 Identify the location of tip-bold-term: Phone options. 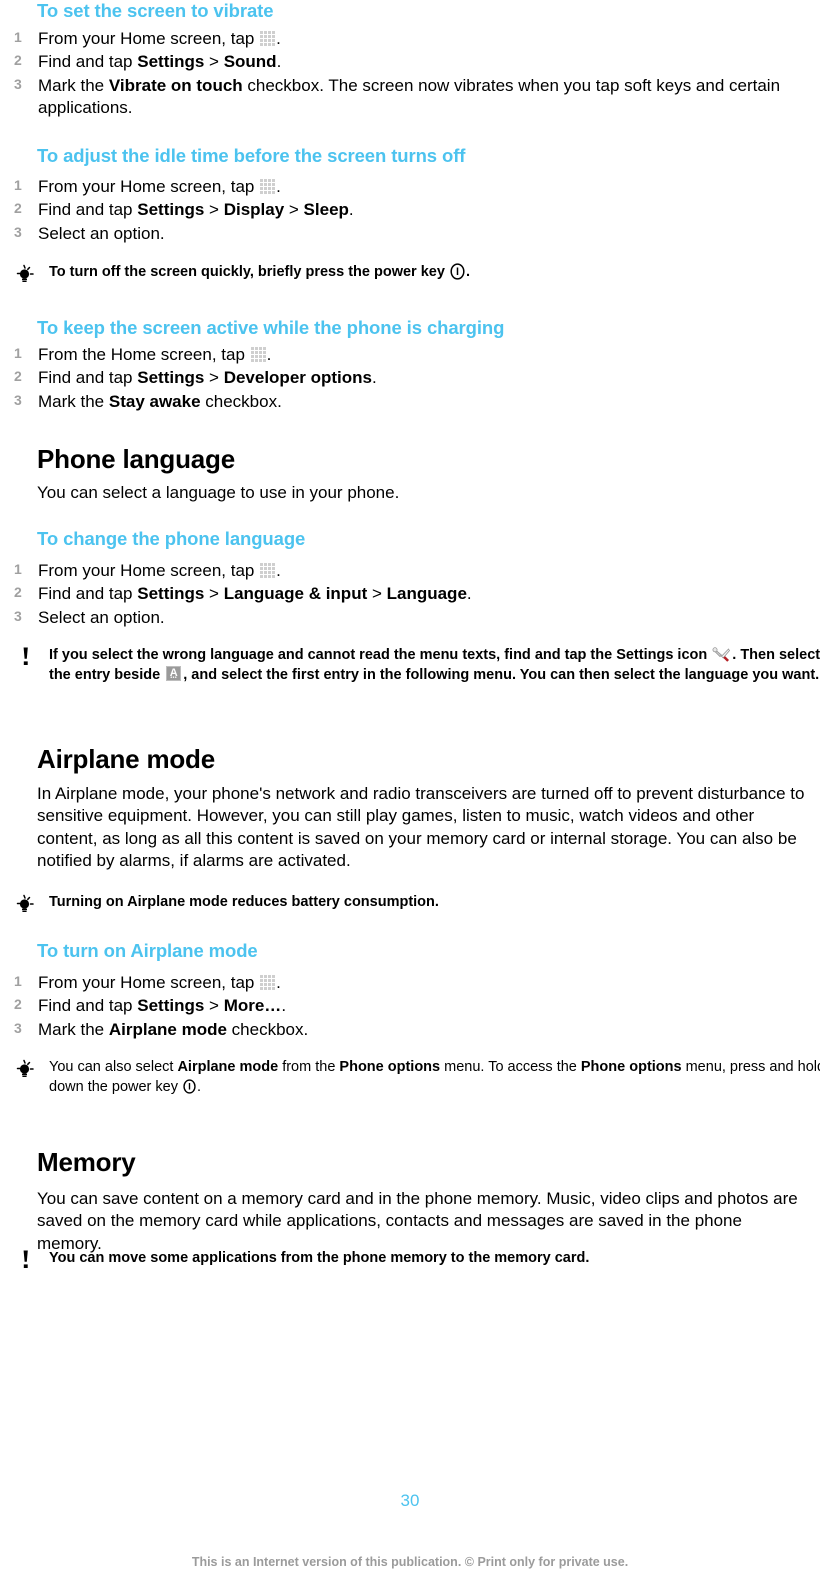
(390, 1067).